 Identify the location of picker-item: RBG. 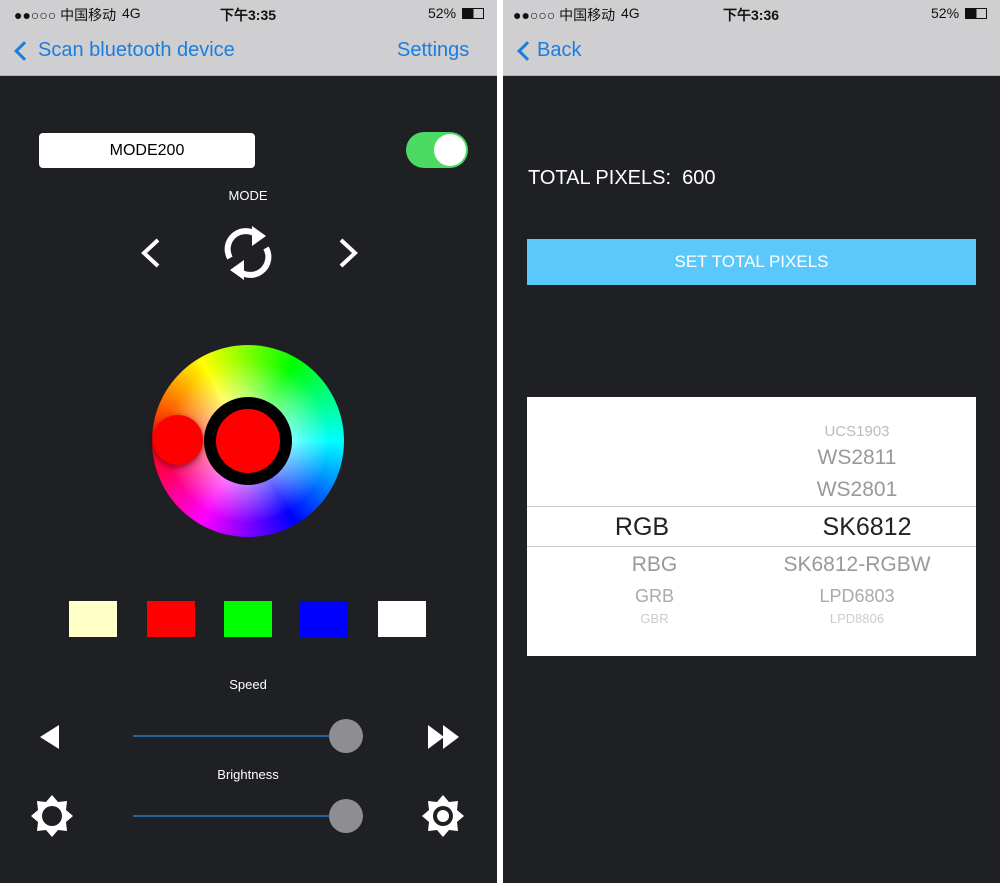
(654, 565).